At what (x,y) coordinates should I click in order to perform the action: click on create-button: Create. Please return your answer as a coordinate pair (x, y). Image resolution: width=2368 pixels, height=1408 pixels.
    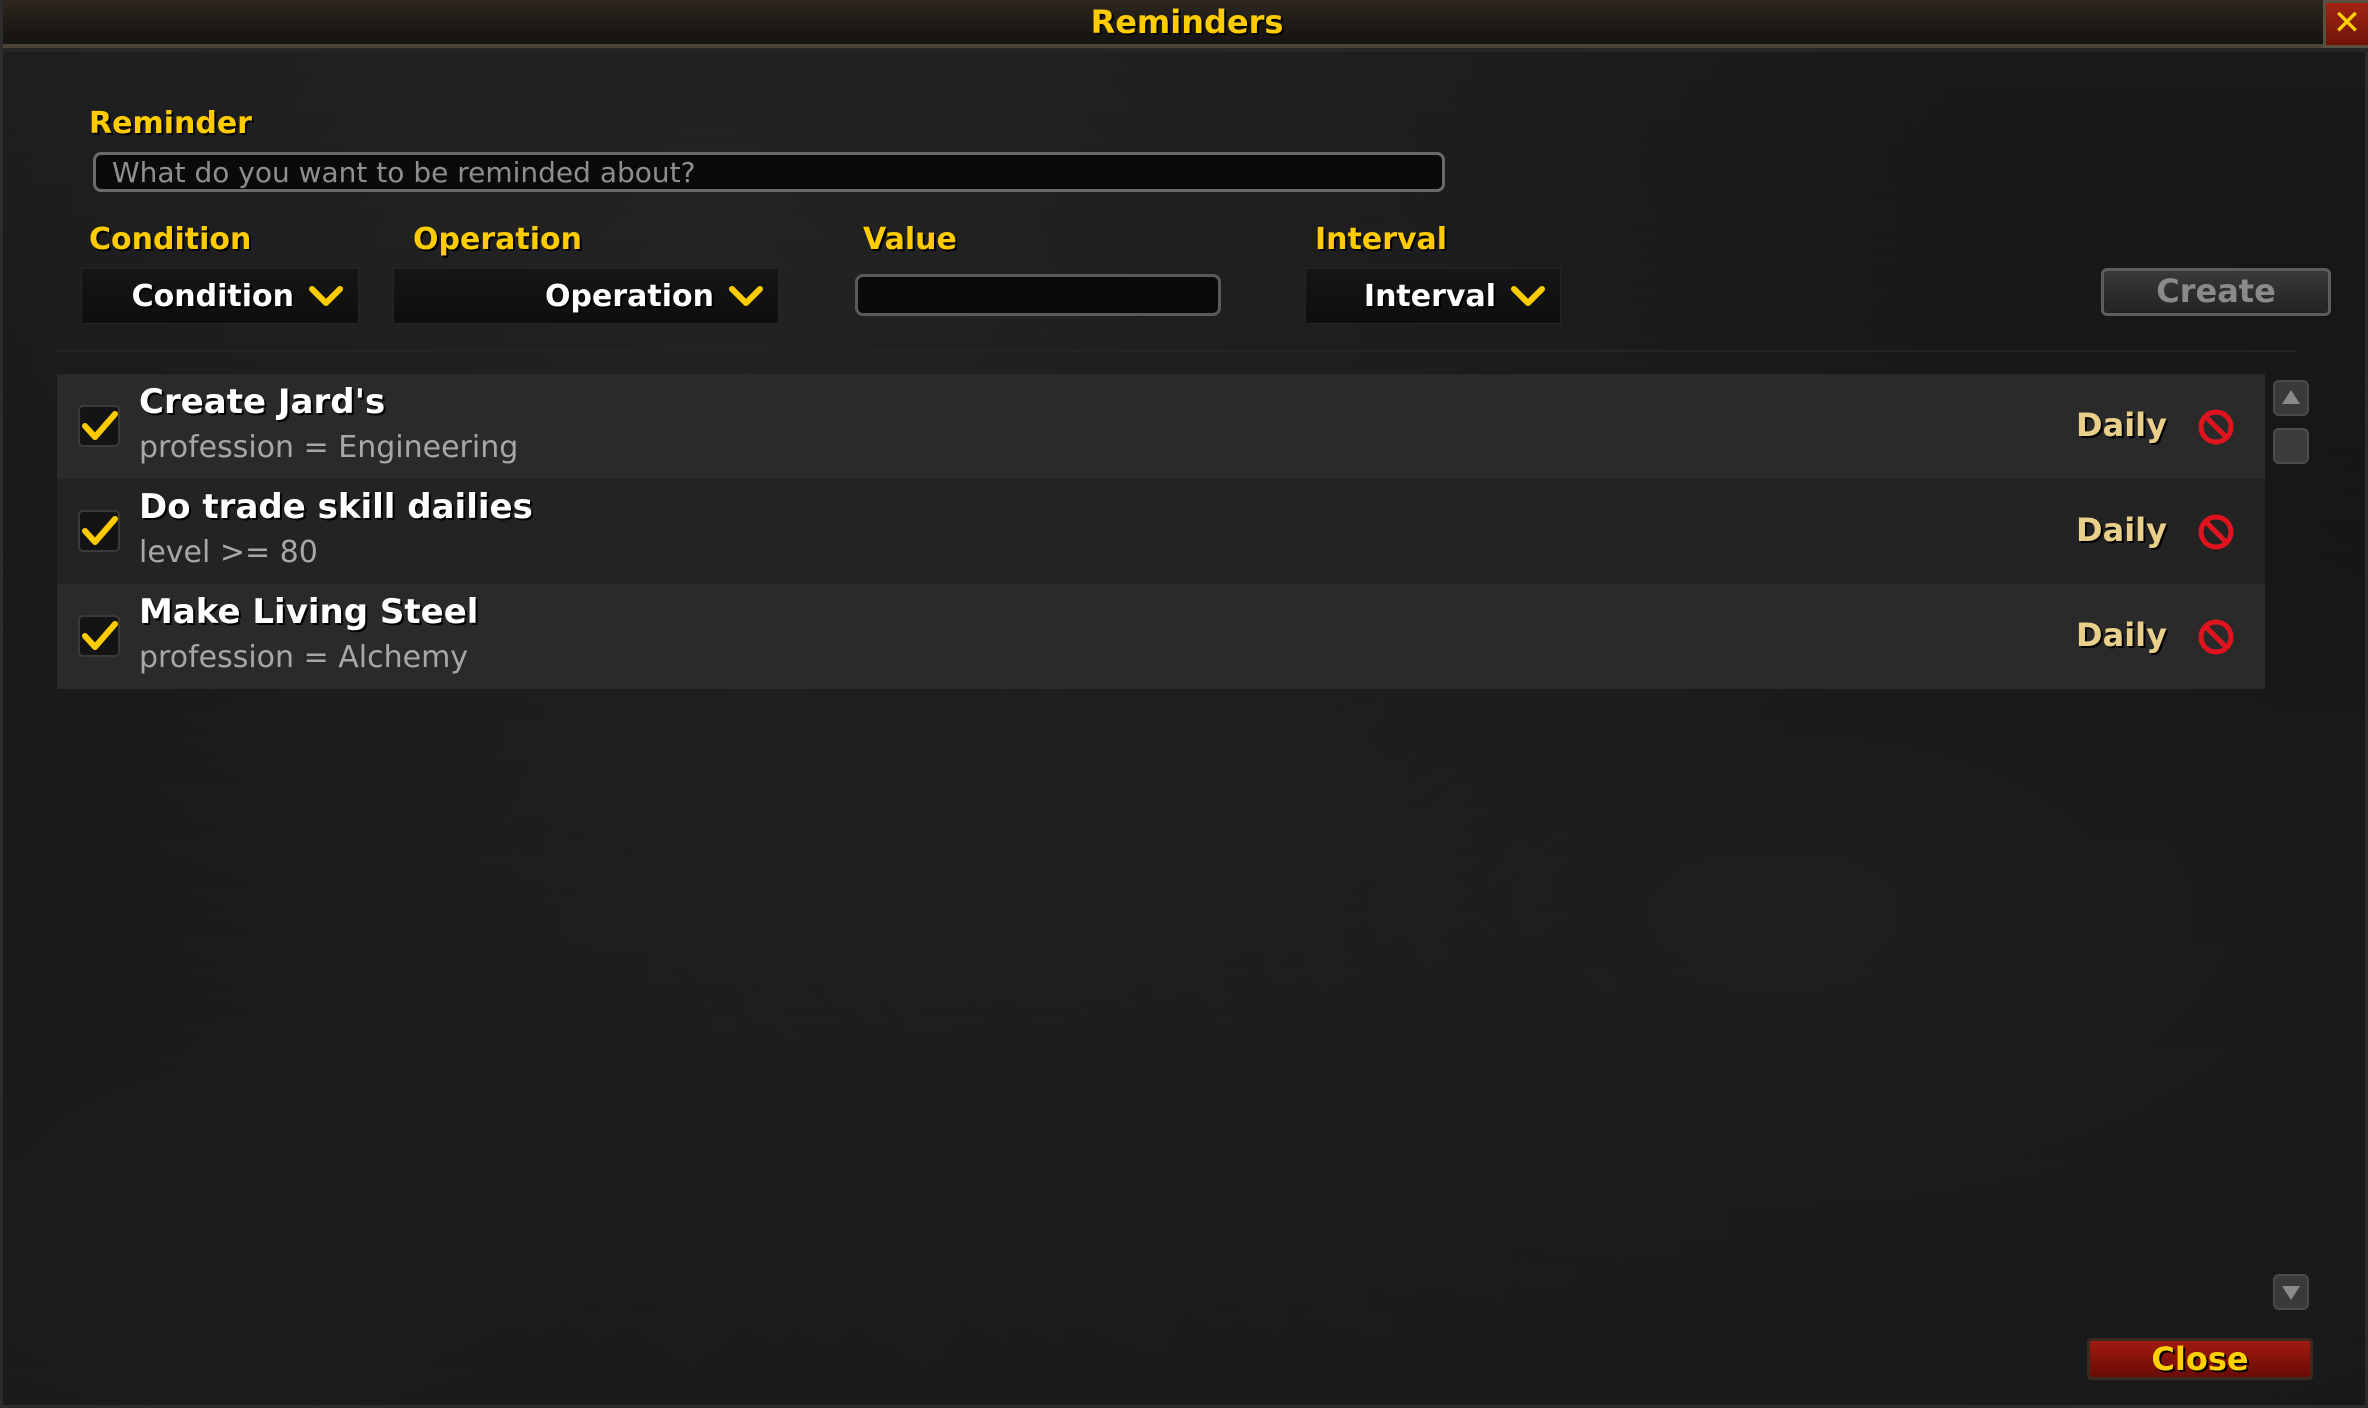
    Looking at the image, I should click on (2216, 292).